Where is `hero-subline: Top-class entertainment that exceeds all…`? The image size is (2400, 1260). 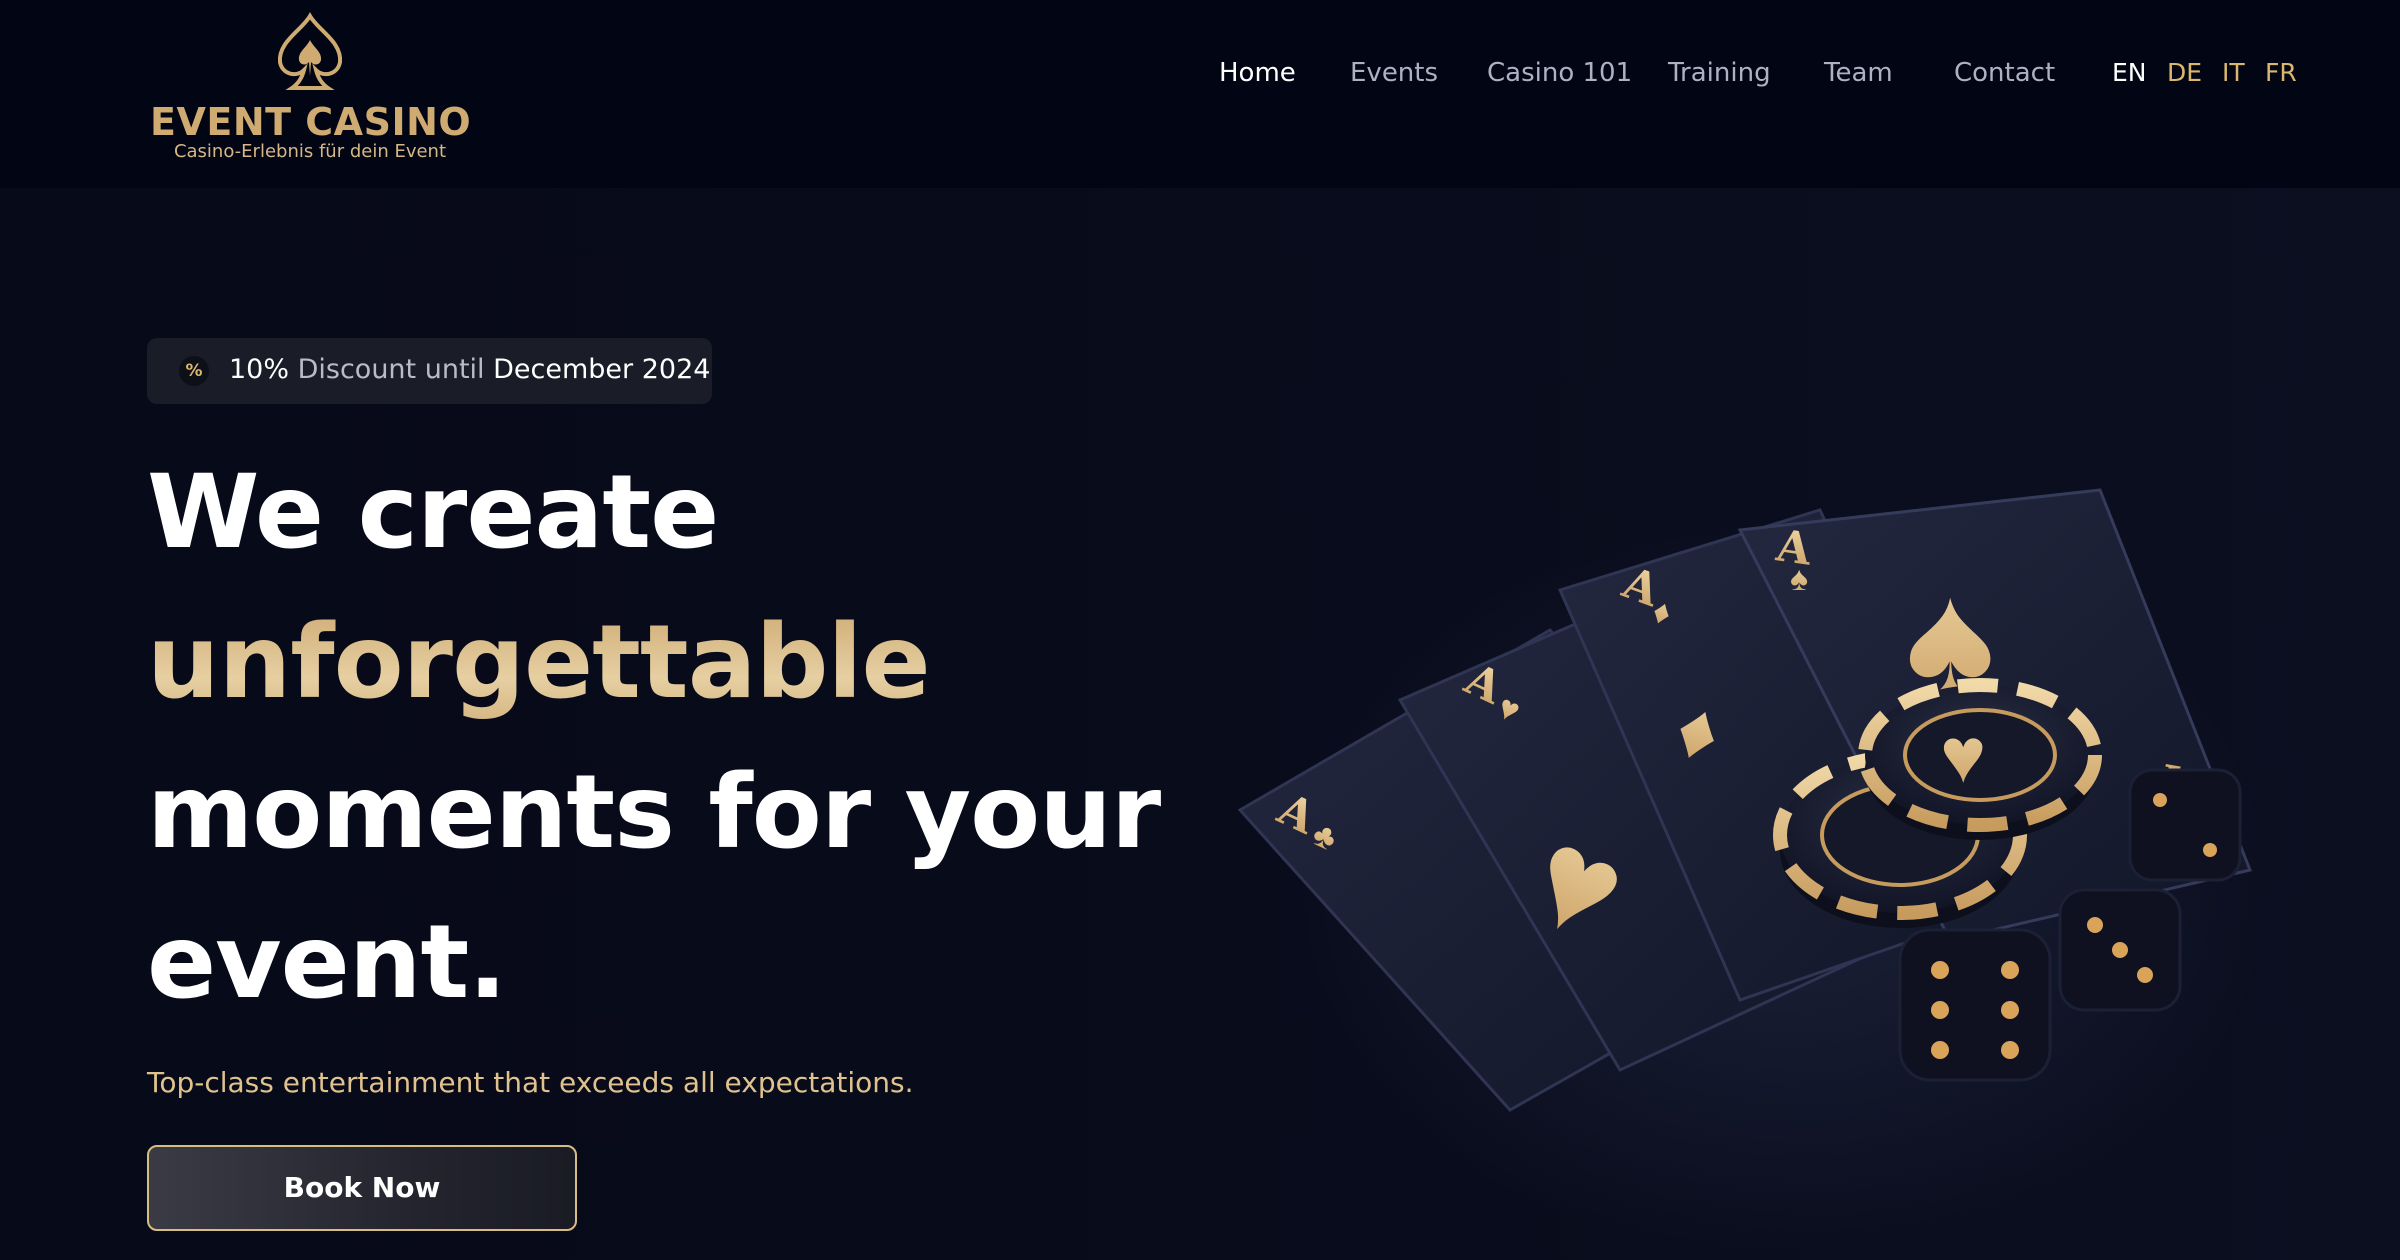 hero-subline: Top-class entertainment that exceeds all… is located at coordinates (530, 1082).